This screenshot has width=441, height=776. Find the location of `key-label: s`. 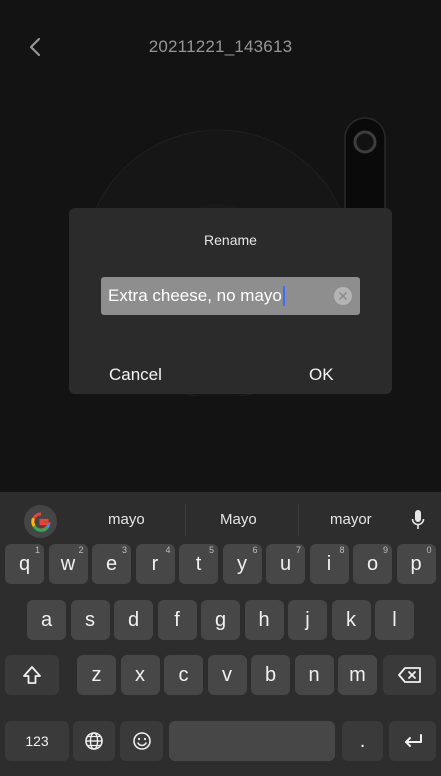

key-label: s is located at coordinates (90, 619).